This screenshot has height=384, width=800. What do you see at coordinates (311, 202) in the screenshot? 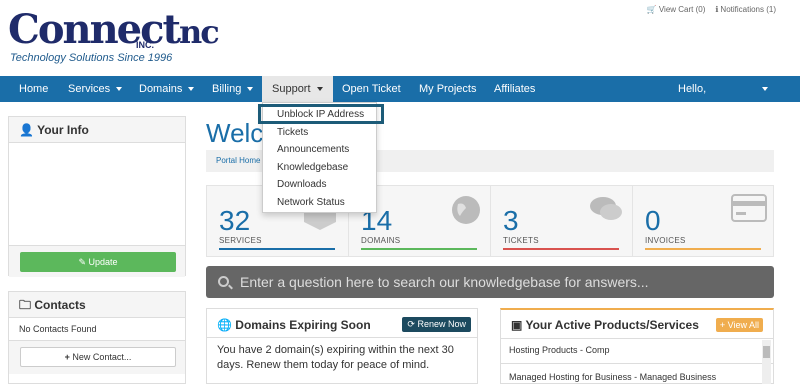
I see `menu-item-network-status: Network Status` at bounding box center [311, 202].